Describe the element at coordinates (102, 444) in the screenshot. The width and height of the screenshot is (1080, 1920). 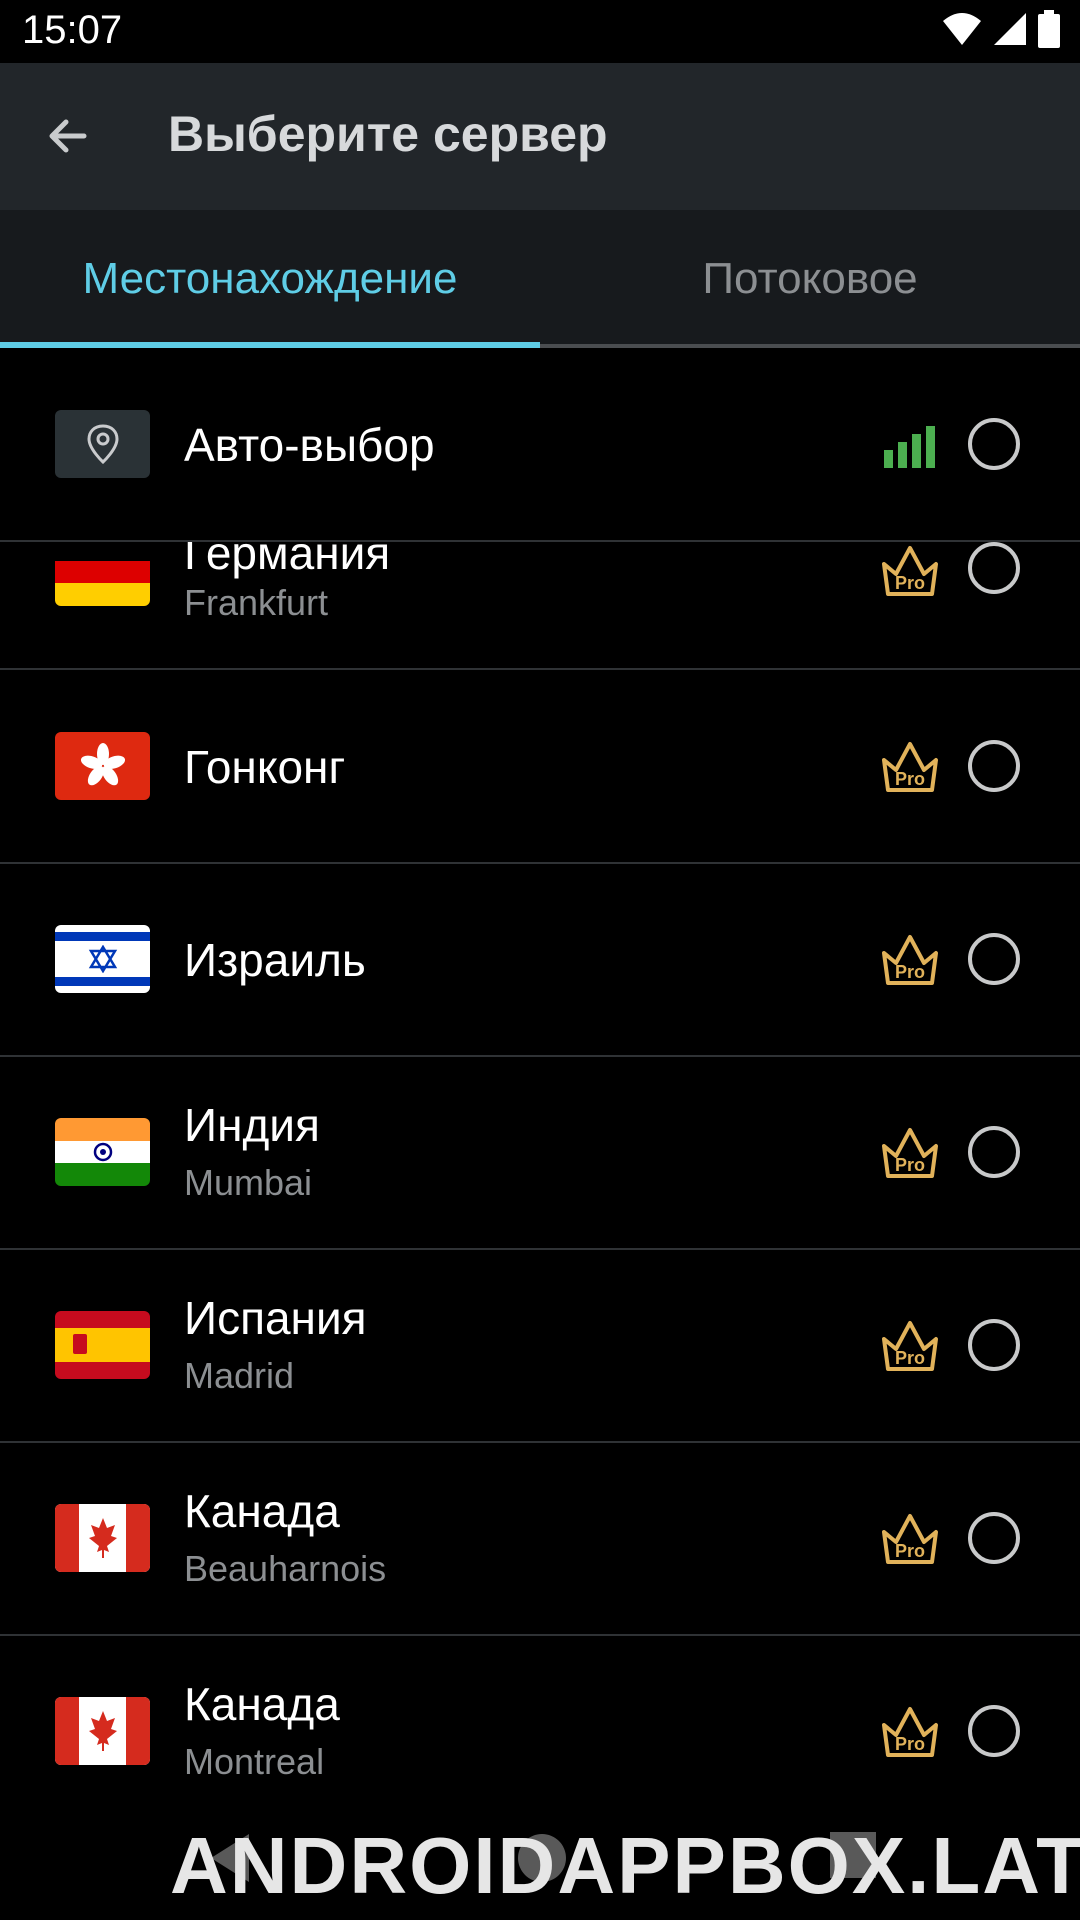
I see `location-pin-icon` at that location.